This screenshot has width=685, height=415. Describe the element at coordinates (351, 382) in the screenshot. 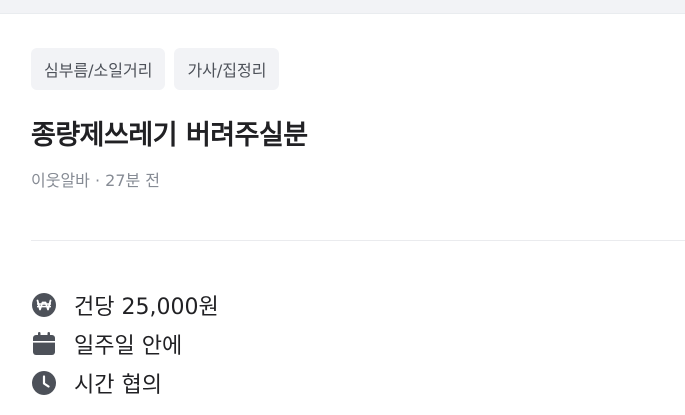

I see `time-row: 시간 협의` at that location.